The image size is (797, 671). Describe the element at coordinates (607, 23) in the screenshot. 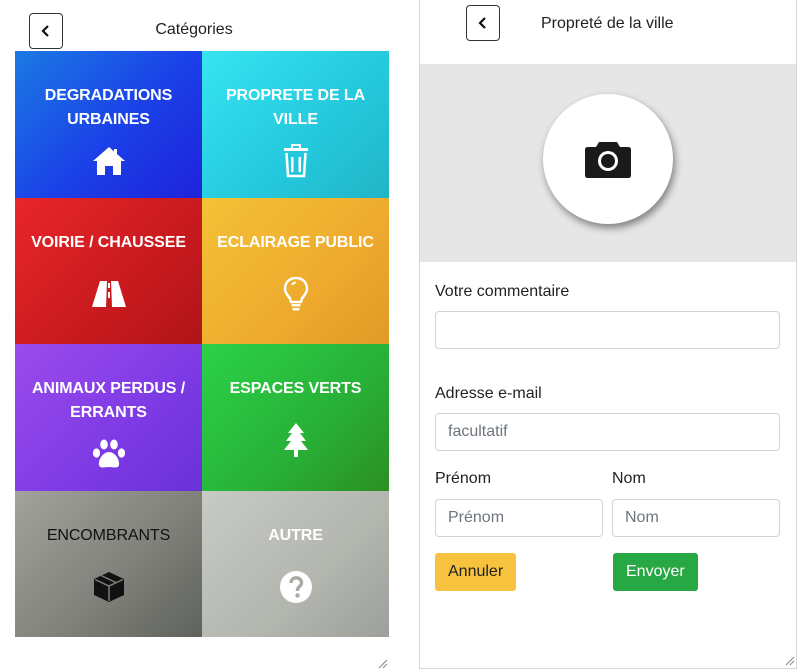

I see `page-title: Propreté de la ville` at that location.